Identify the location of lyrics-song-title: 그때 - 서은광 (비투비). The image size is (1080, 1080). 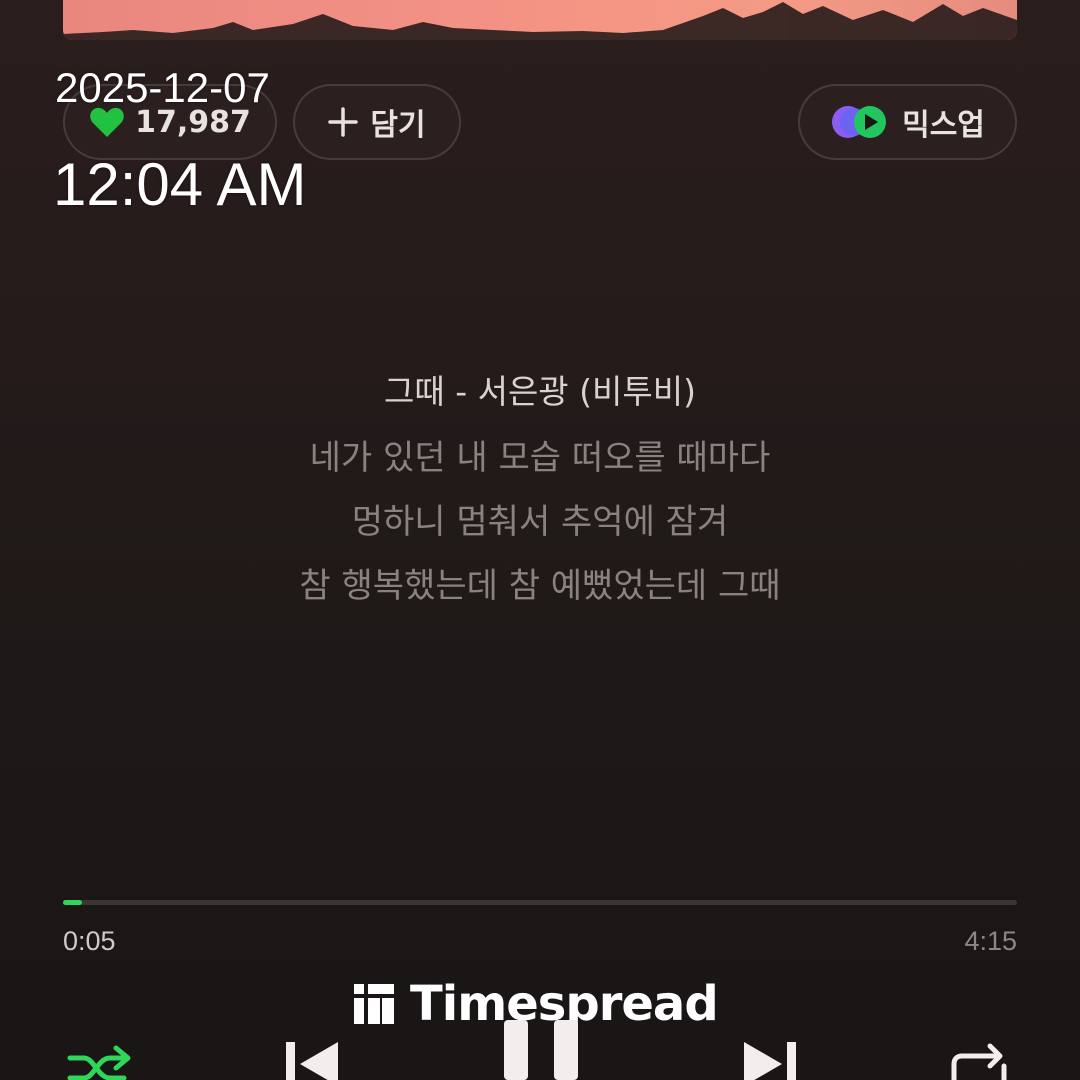
(539, 391).